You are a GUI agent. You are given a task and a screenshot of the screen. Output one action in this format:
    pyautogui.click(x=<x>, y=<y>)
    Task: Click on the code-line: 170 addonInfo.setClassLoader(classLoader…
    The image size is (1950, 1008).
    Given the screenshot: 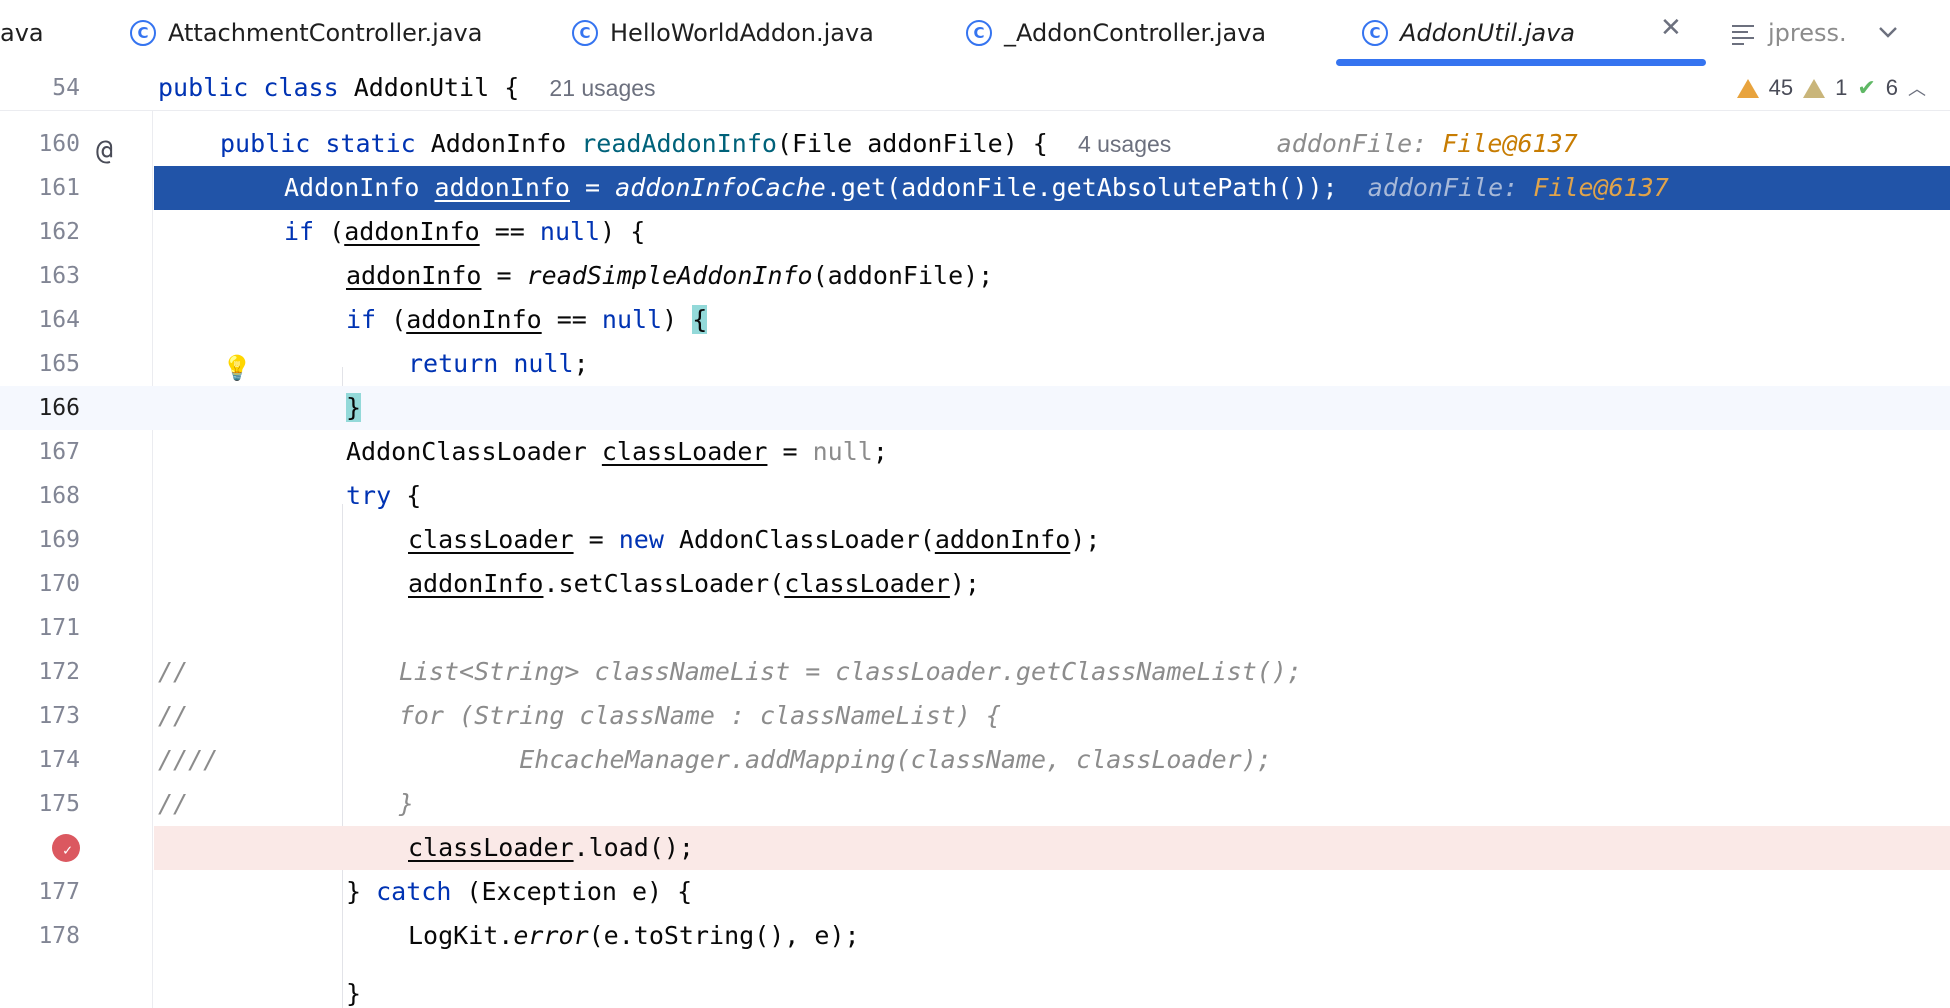 What is the action you would take?
    pyautogui.click(x=975, y=584)
    